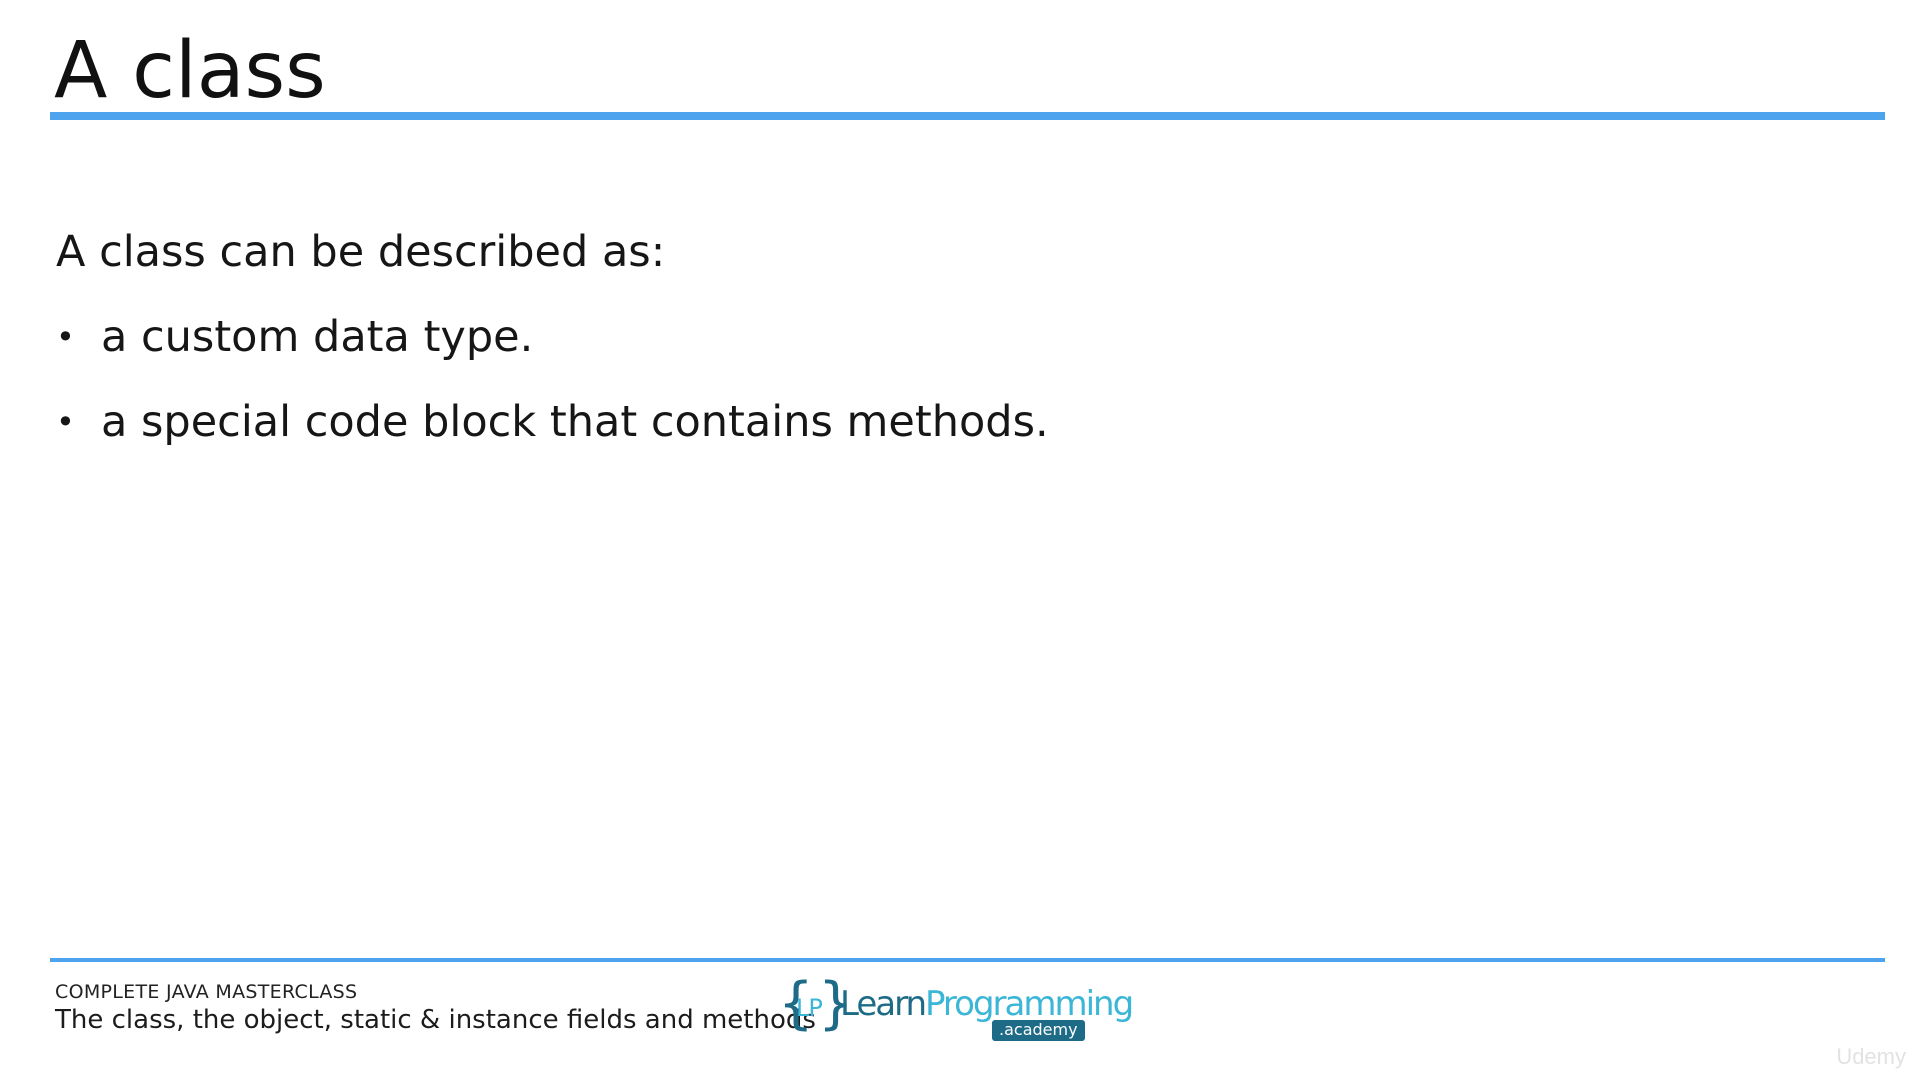 Image resolution: width=1920 pixels, height=1080 pixels. Describe the element at coordinates (1871, 1056) in the screenshot. I see `udemy-watermark: Udemy` at that location.